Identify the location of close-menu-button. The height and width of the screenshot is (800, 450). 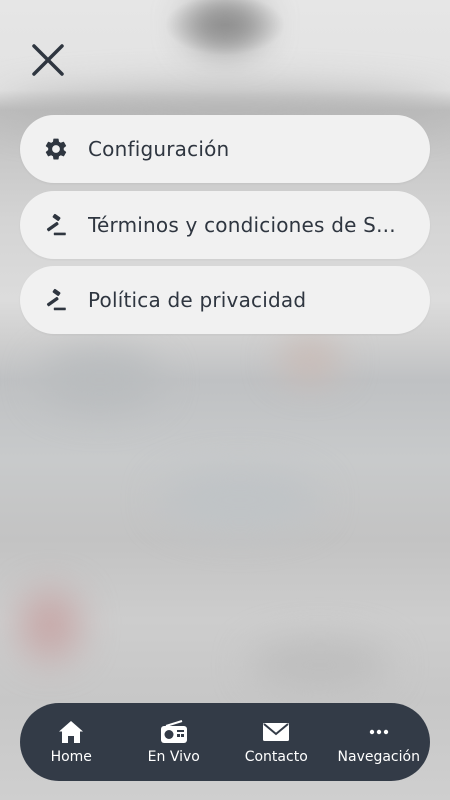
(48, 62).